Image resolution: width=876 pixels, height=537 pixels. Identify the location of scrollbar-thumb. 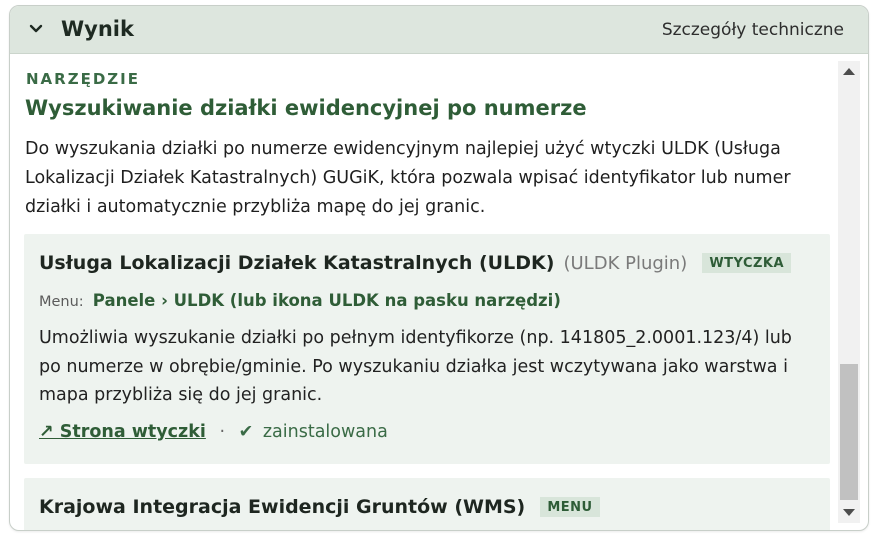
(849, 432).